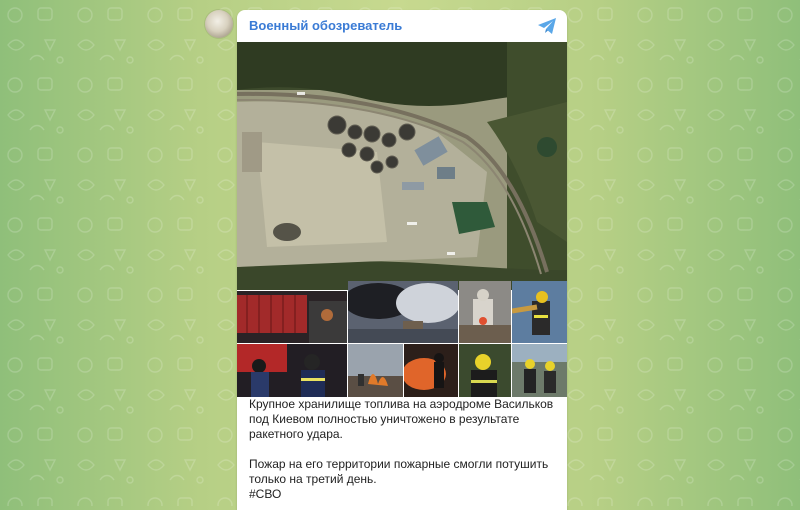 The image size is (800, 510). Describe the element at coordinates (265, 494) in the screenshot. I see `hashtag-link: #СВО` at that location.